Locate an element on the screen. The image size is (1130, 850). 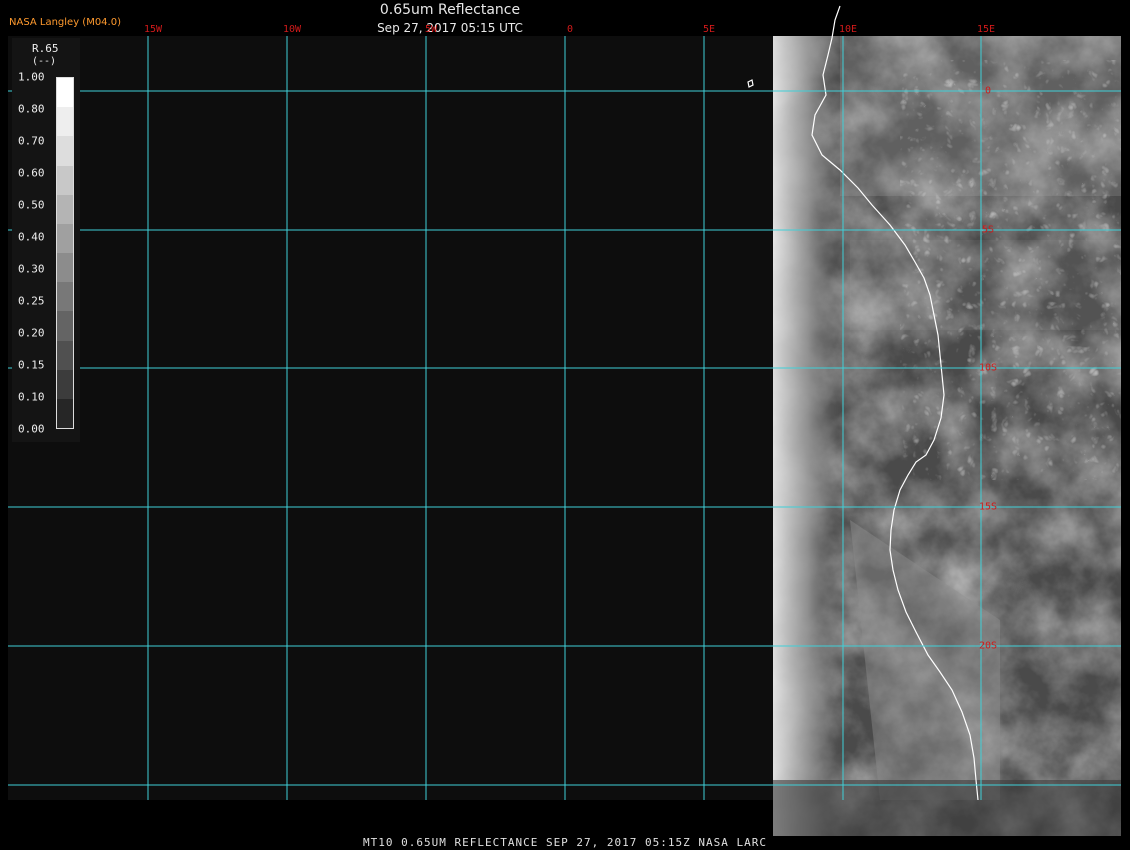
longitude-label: 0 is located at coordinates (570, 29).